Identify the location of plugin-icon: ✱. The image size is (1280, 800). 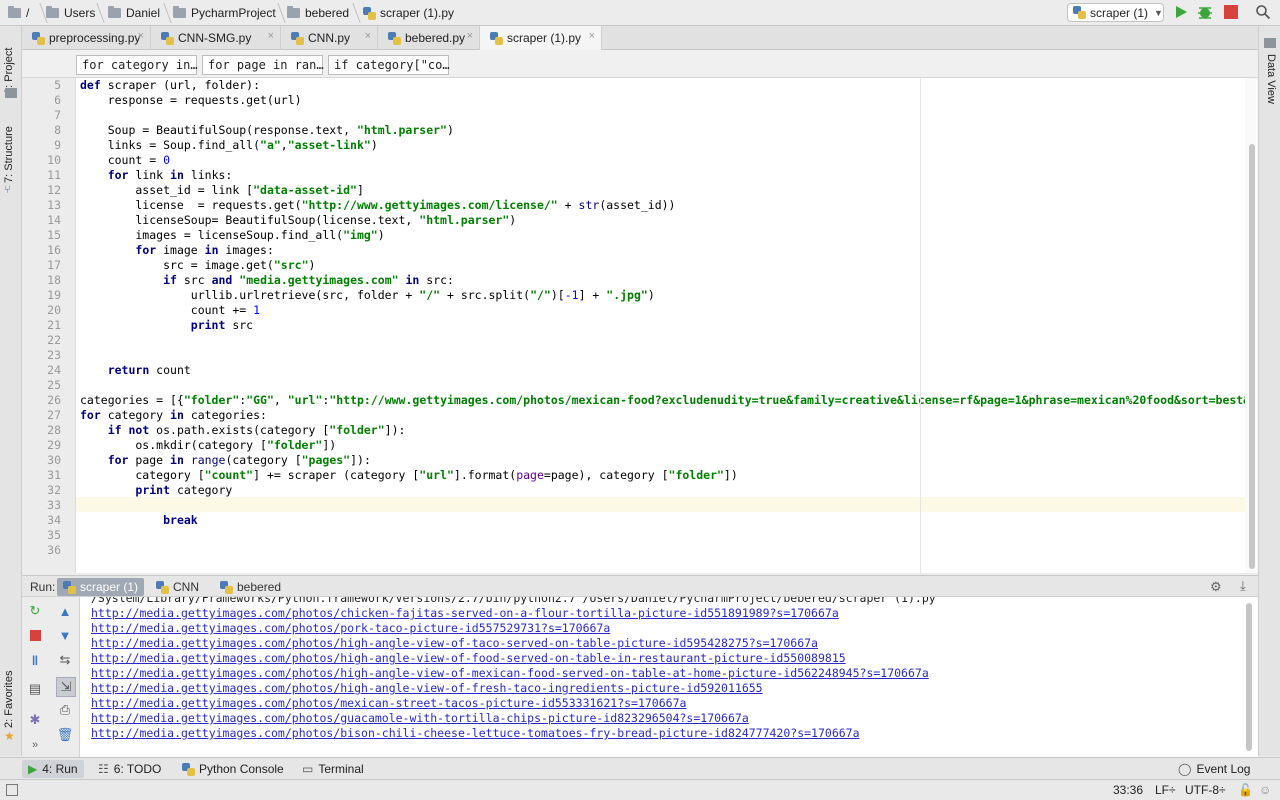
(35, 720).